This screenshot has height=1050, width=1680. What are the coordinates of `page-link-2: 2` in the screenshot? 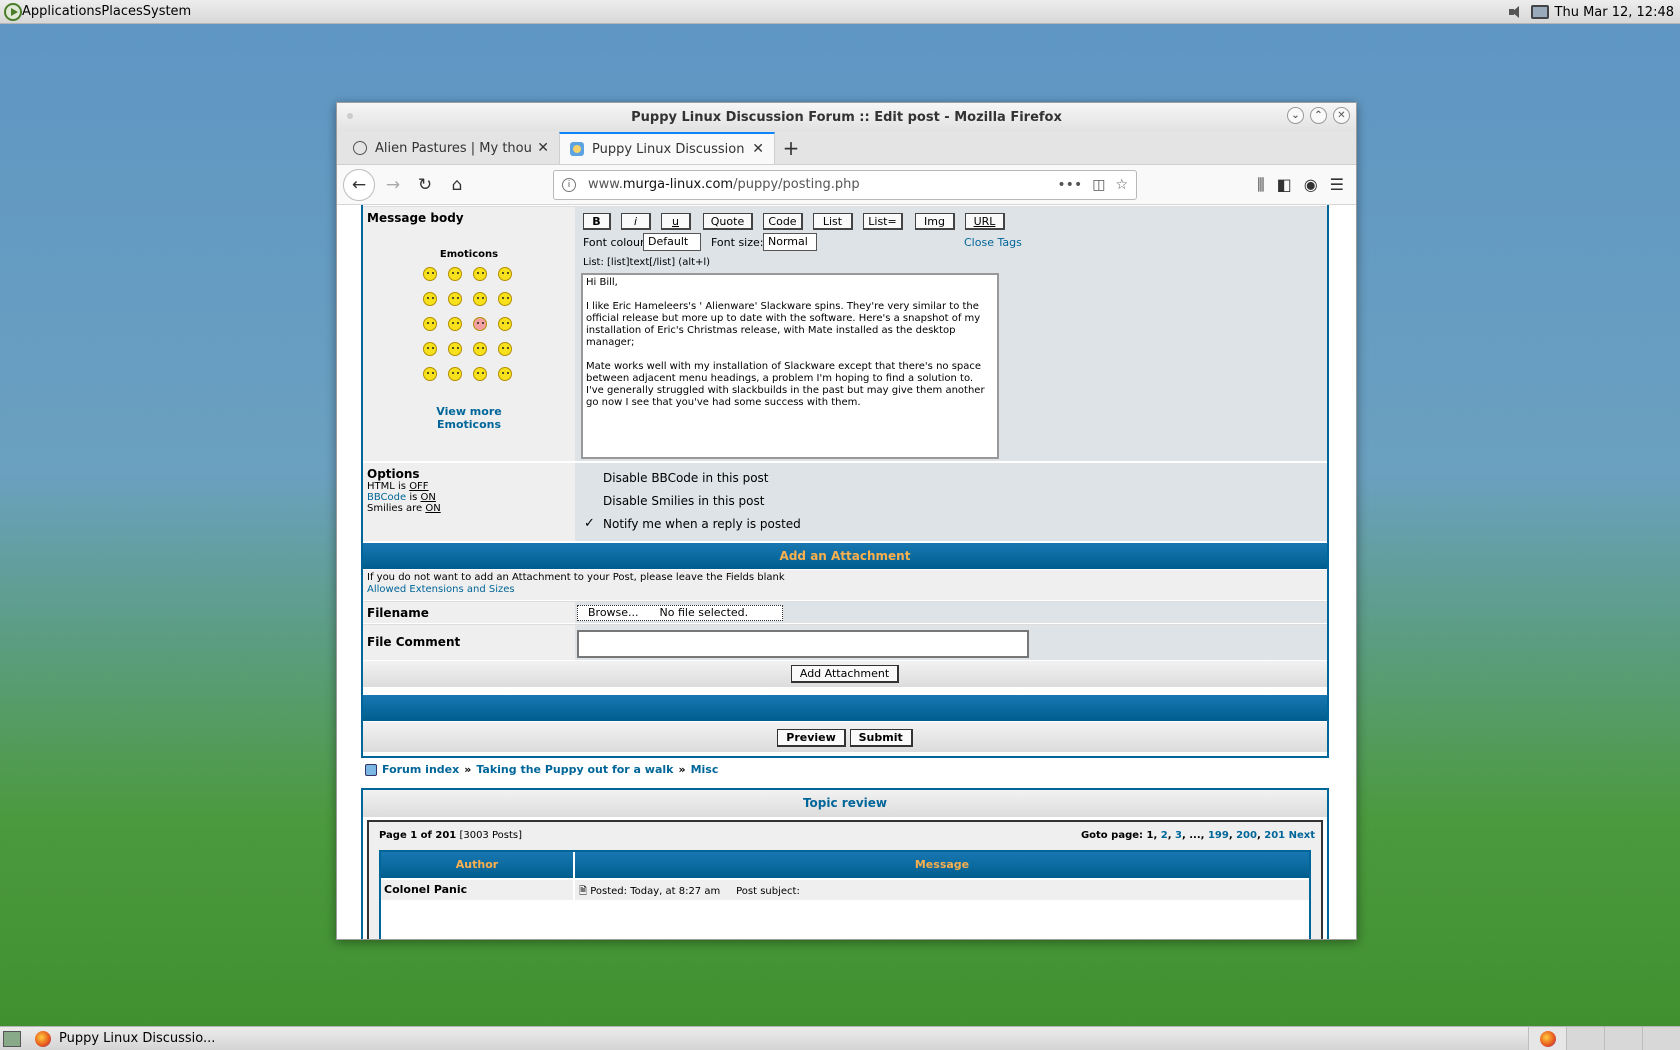 It's located at (1164, 835).